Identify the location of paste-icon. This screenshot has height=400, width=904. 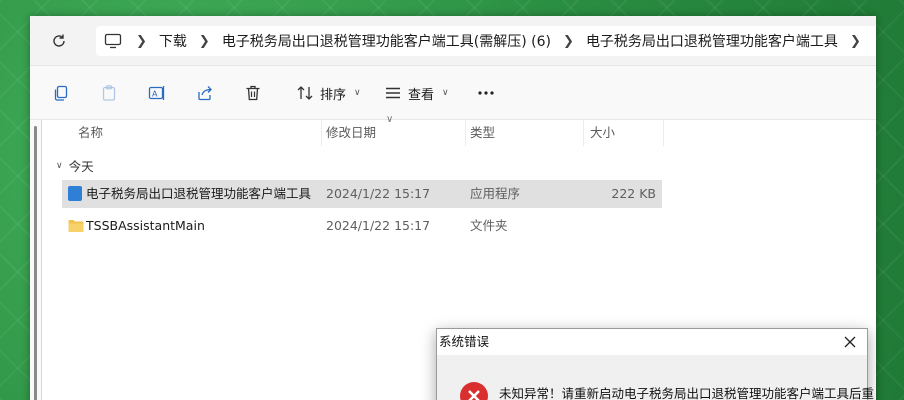
(109, 93).